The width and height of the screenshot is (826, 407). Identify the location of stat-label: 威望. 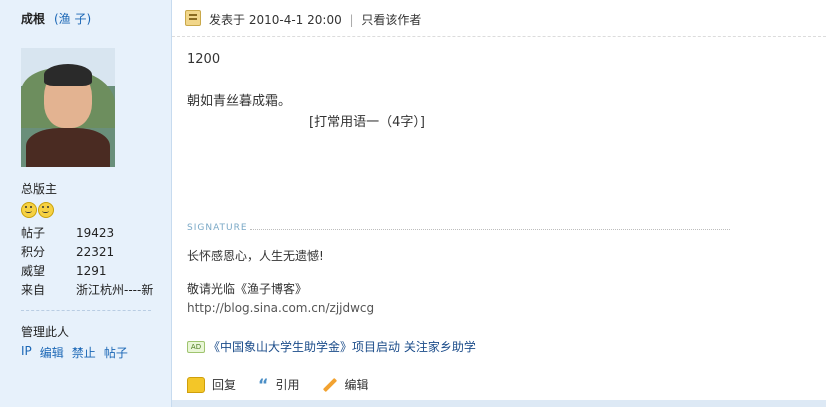
(33, 271).